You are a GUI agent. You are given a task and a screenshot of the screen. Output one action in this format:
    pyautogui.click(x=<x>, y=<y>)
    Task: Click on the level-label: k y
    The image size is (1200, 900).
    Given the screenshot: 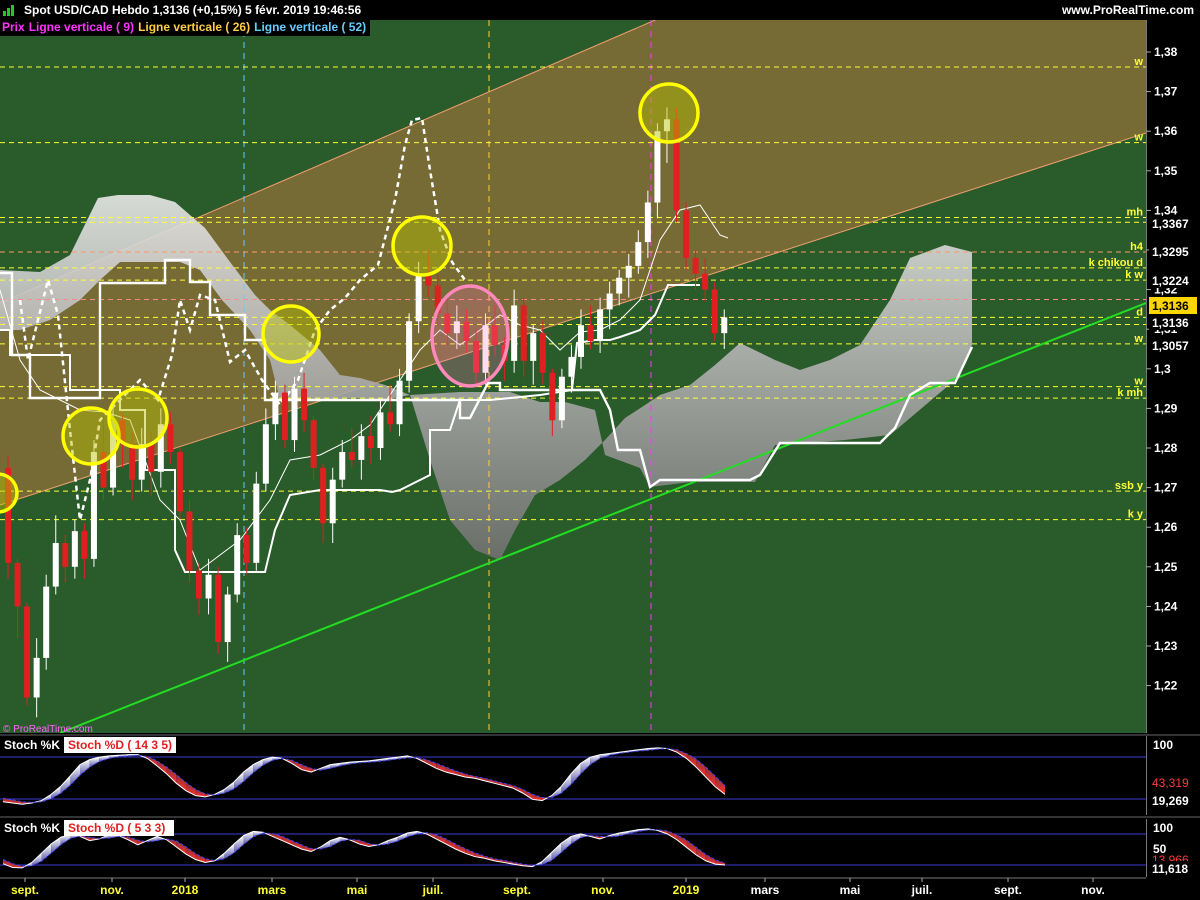 What is the action you would take?
    pyautogui.click(x=1136, y=515)
    